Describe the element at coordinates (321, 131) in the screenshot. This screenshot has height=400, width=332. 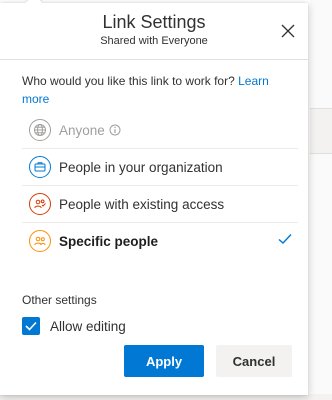
I see `background-page-row` at that location.